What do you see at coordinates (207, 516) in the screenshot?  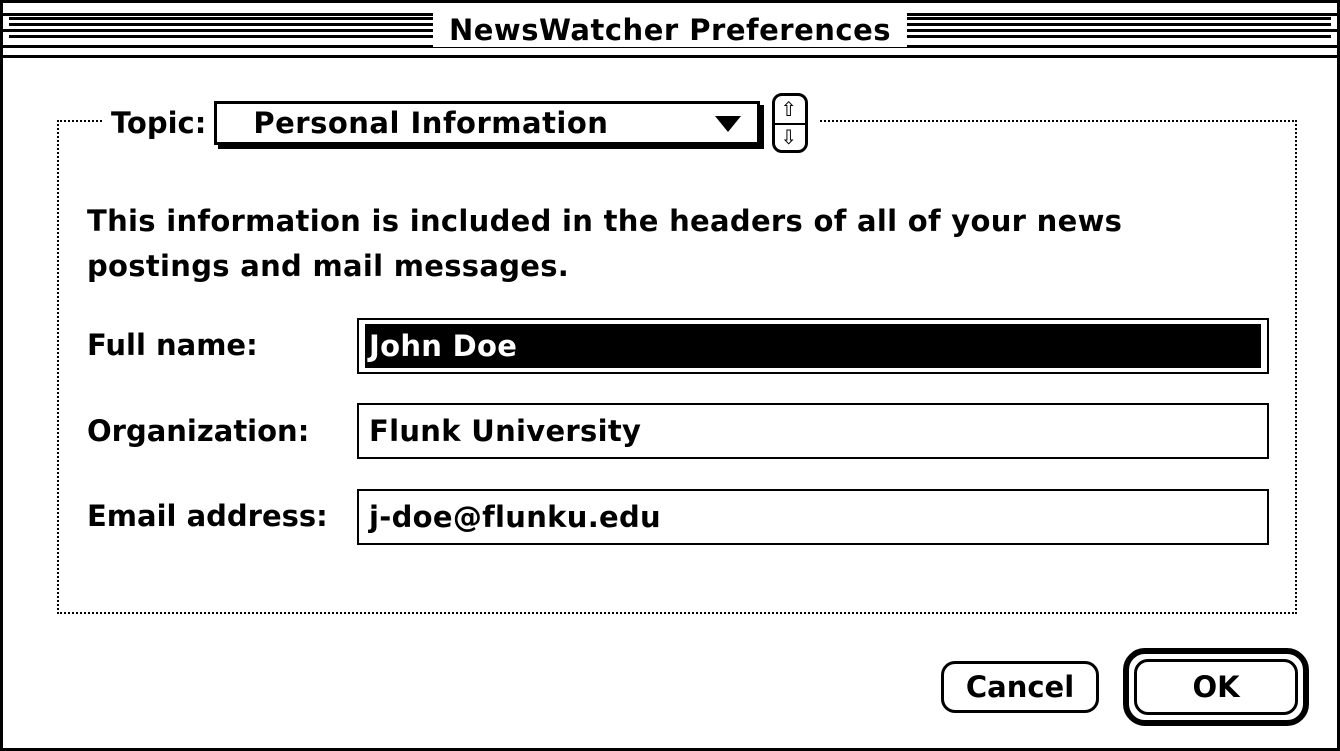 I see `email-label: Email address:` at bounding box center [207, 516].